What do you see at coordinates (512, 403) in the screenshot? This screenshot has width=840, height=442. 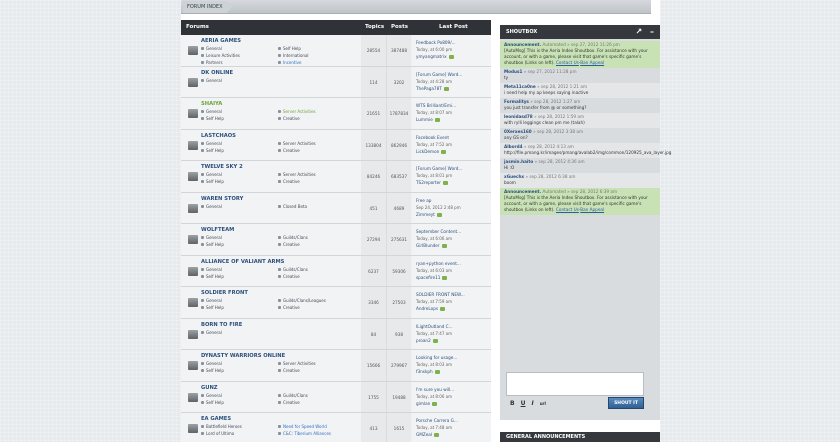 I see `format-b-button: B` at bounding box center [512, 403].